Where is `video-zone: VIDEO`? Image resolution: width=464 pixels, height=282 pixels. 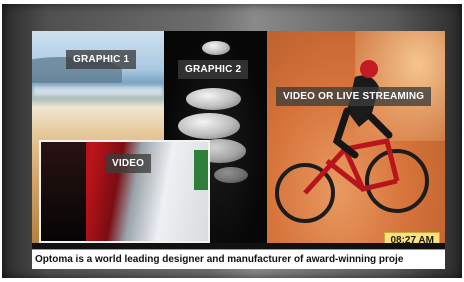 video-zone: VIDEO is located at coordinates (124, 191).